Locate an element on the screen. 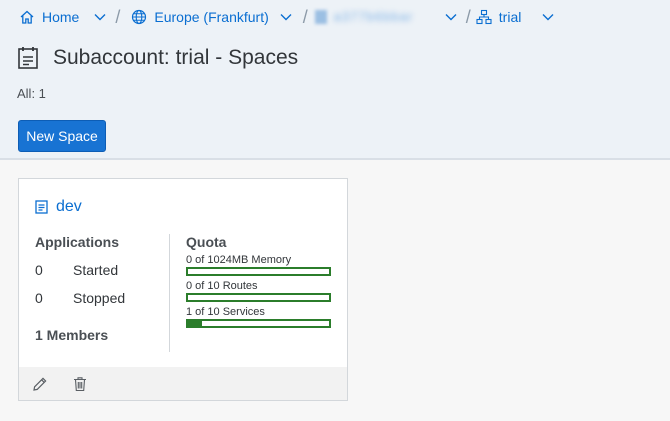  space-icon is located at coordinates (41, 207).